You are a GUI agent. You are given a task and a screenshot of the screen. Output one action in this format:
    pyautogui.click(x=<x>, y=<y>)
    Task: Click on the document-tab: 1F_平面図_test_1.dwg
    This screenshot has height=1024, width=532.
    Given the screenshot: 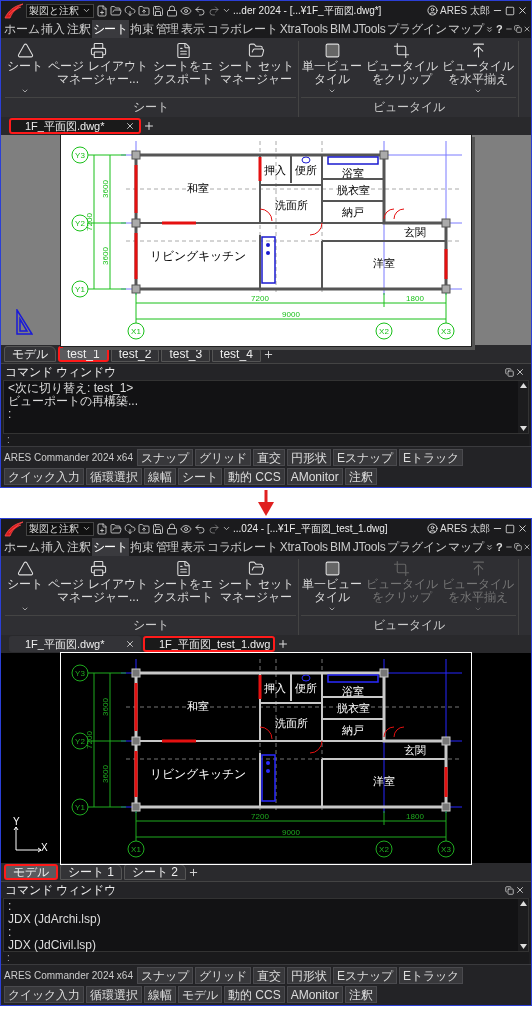 What is the action you would take?
    pyautogui.click(x=209, y=644)
    